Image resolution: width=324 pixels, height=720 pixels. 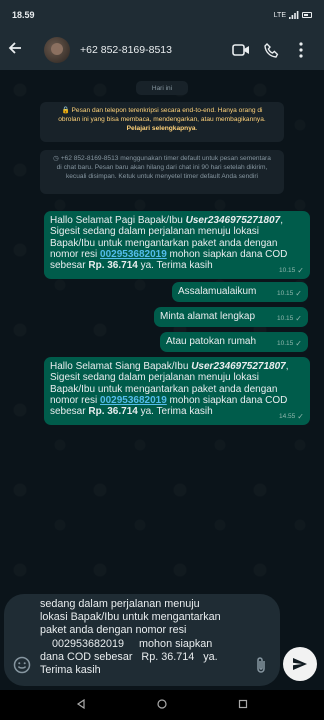 I want to click on status-icons: LTE, so click(x=293, y=15).